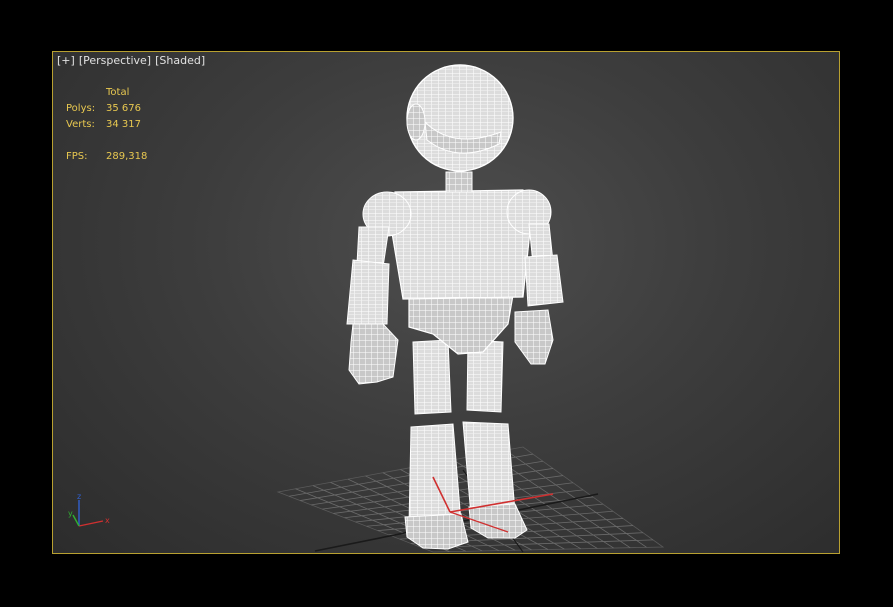  I want to click on stats-header: Total, so click(118, 92).